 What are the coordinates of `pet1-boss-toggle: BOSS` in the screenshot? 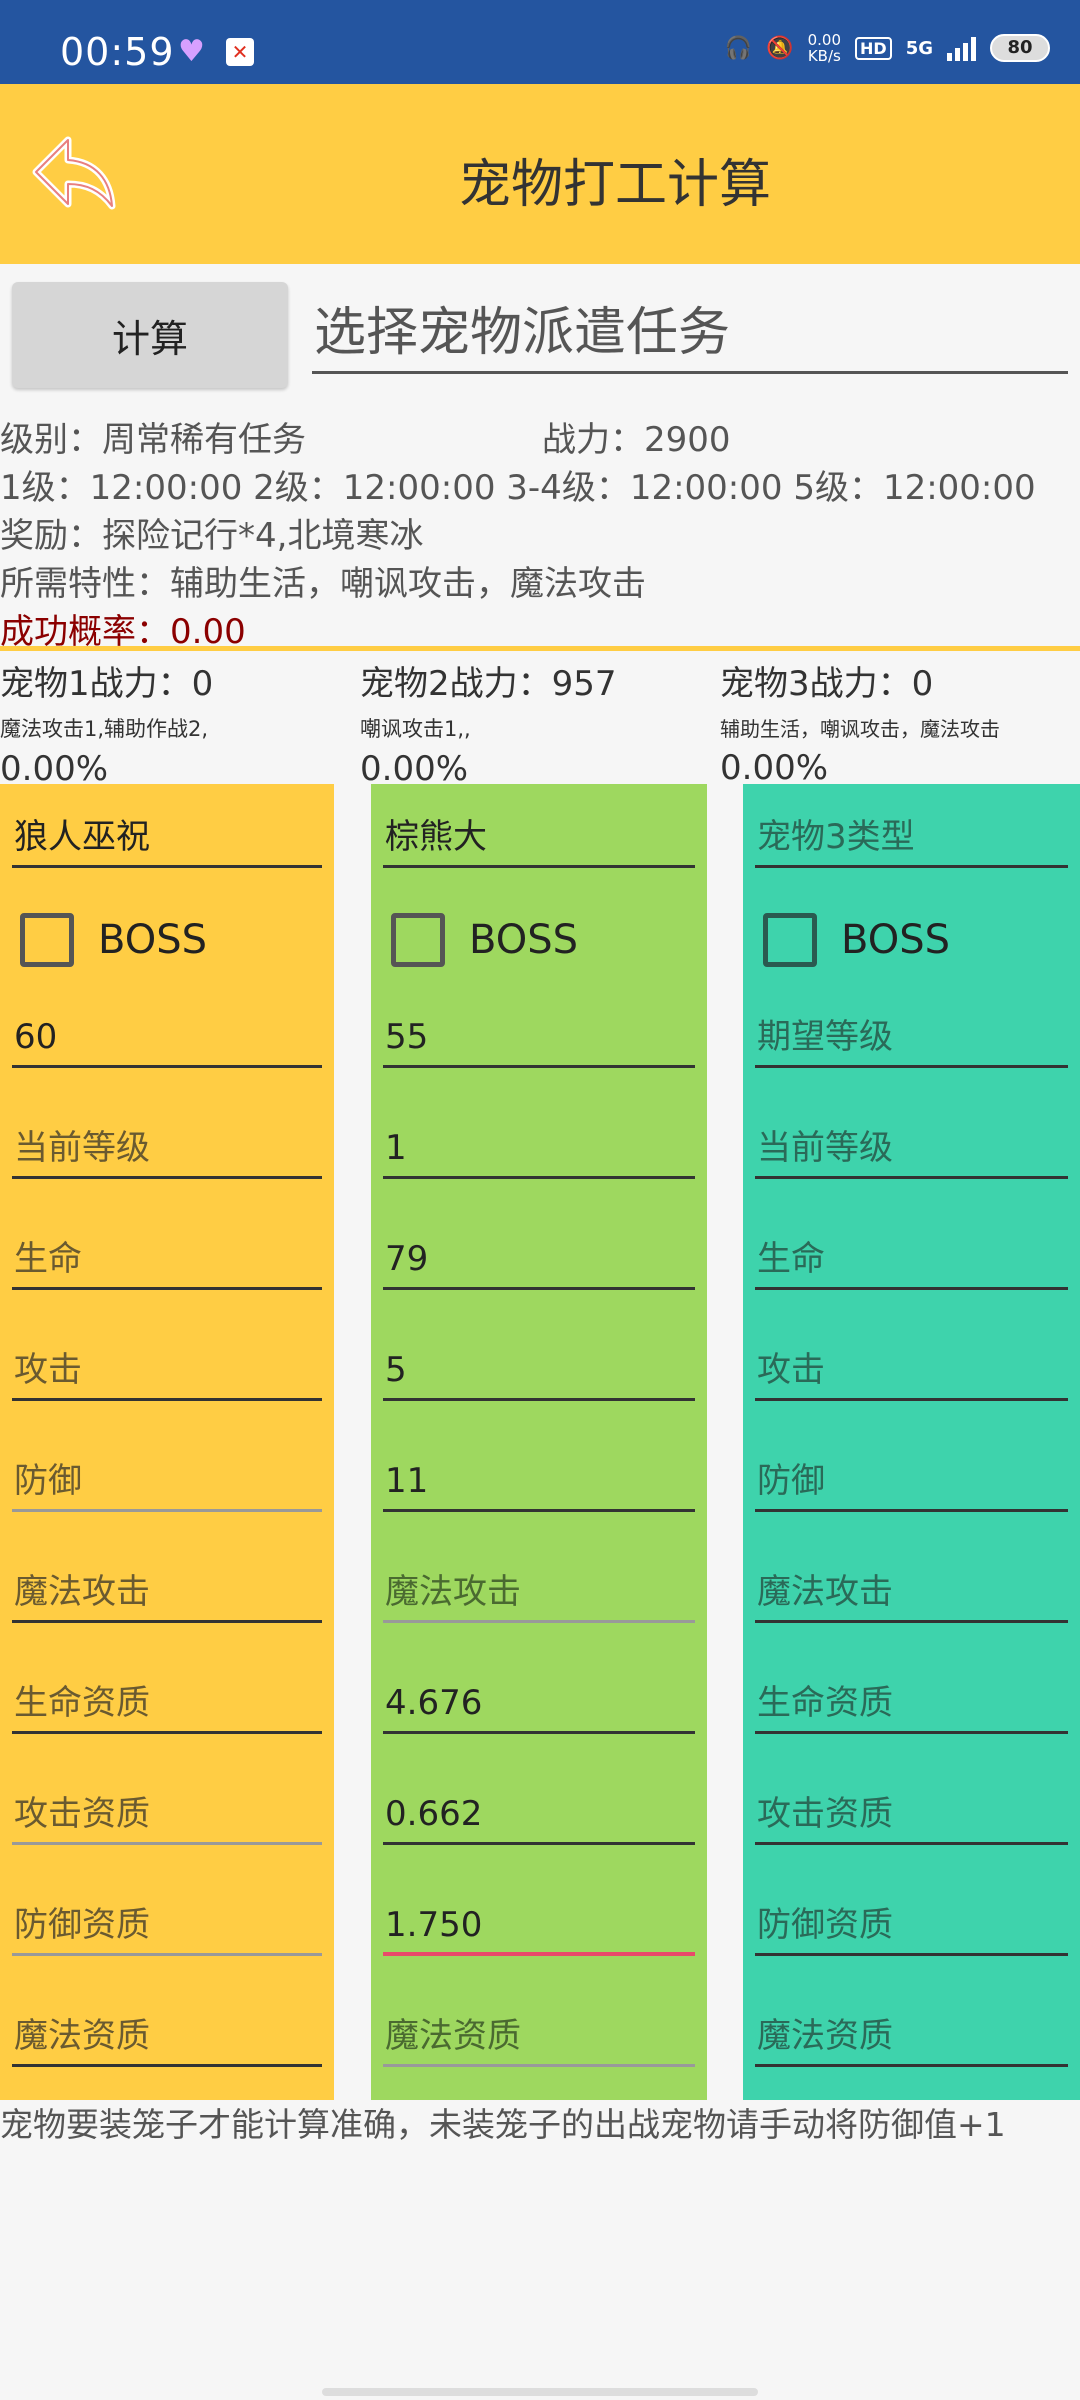 It's located at (113, 940).